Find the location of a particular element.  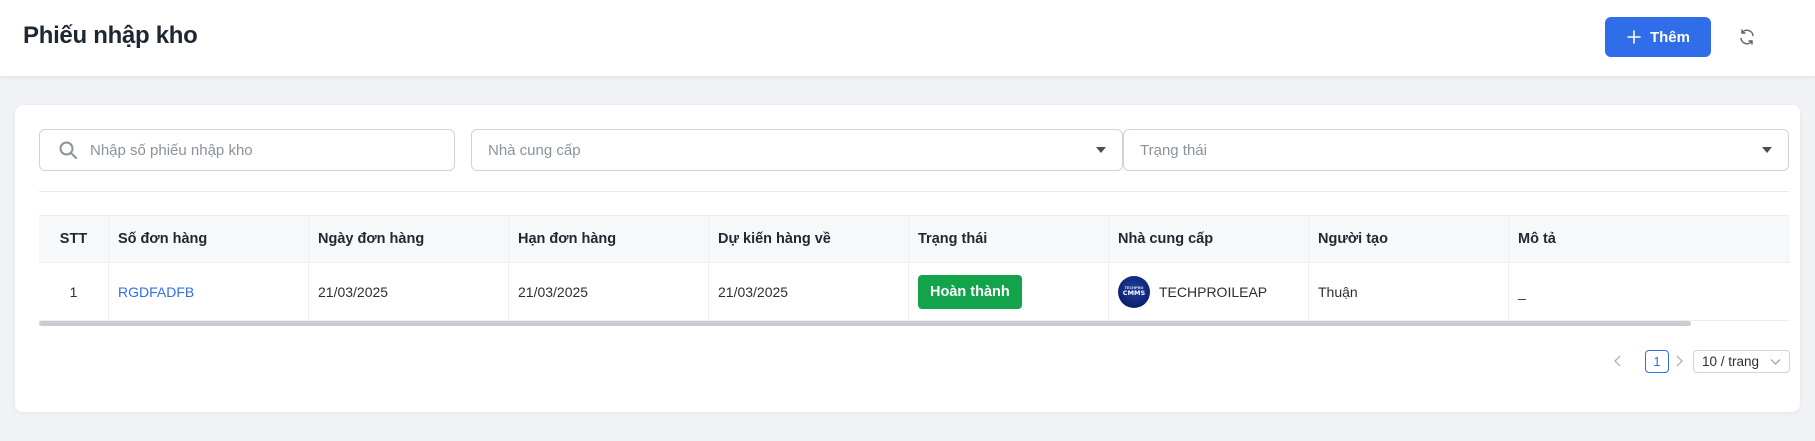

horizontal-scrollbar is located at coordinates (865, 323).